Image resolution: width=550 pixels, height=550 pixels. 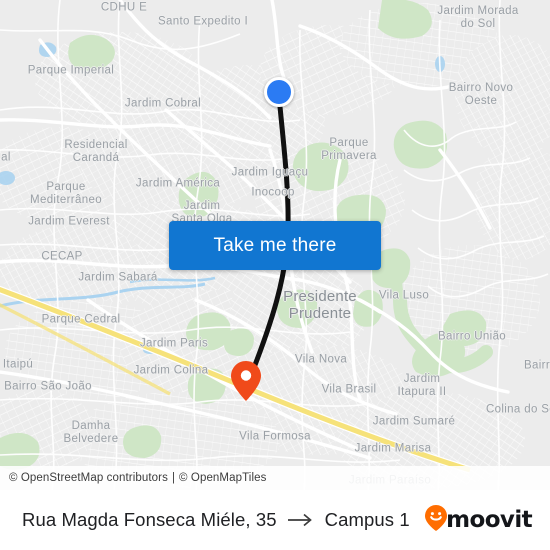 I want to click on take-me-there-button: Take me there, so click(x=275, y=245).